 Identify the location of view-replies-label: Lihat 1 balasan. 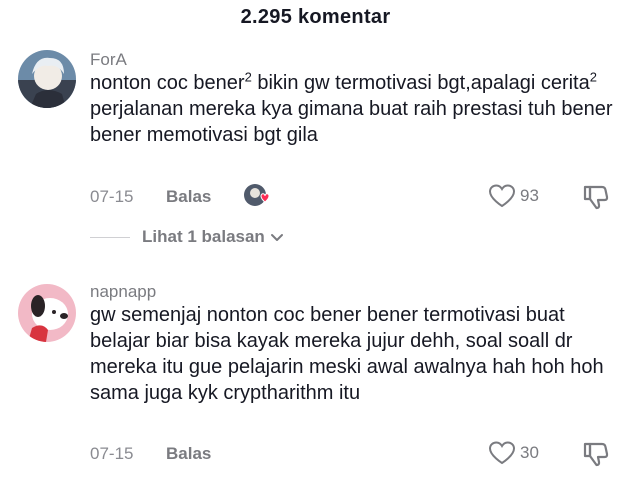
(203, 236).